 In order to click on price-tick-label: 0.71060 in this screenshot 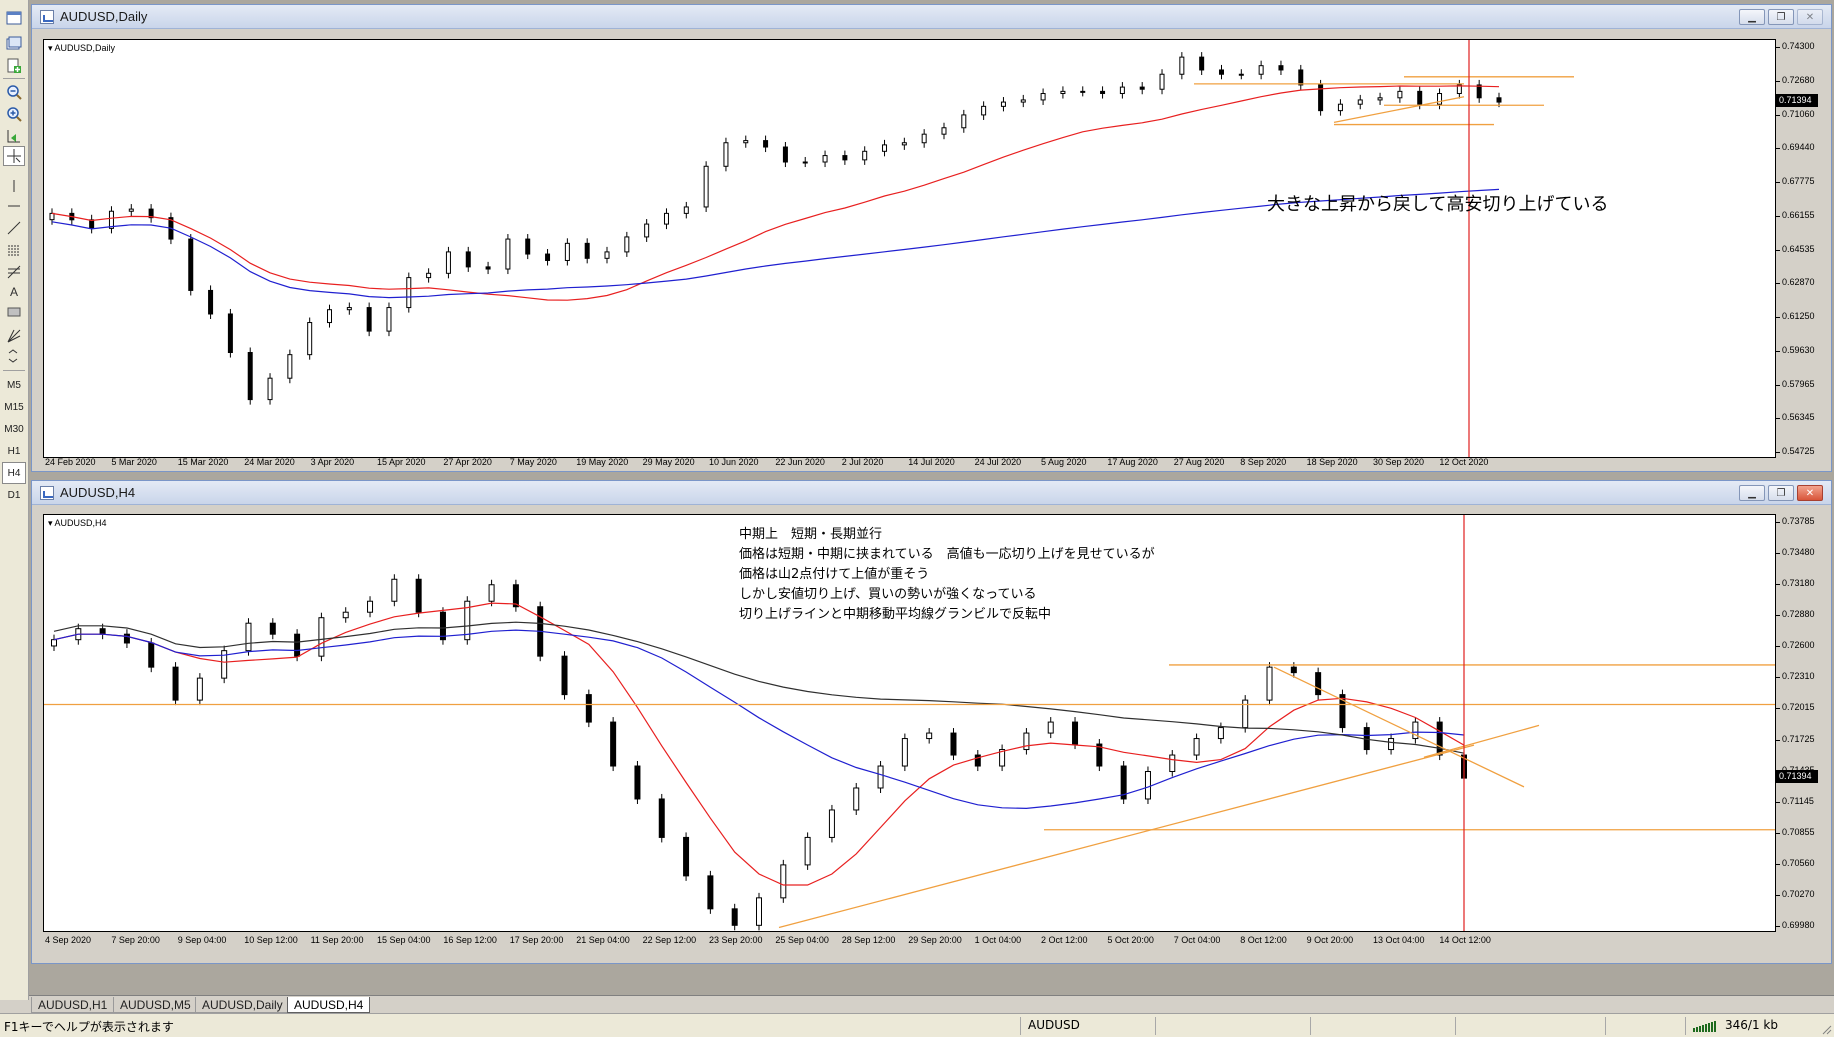, I will do `click(1795, 113)`.